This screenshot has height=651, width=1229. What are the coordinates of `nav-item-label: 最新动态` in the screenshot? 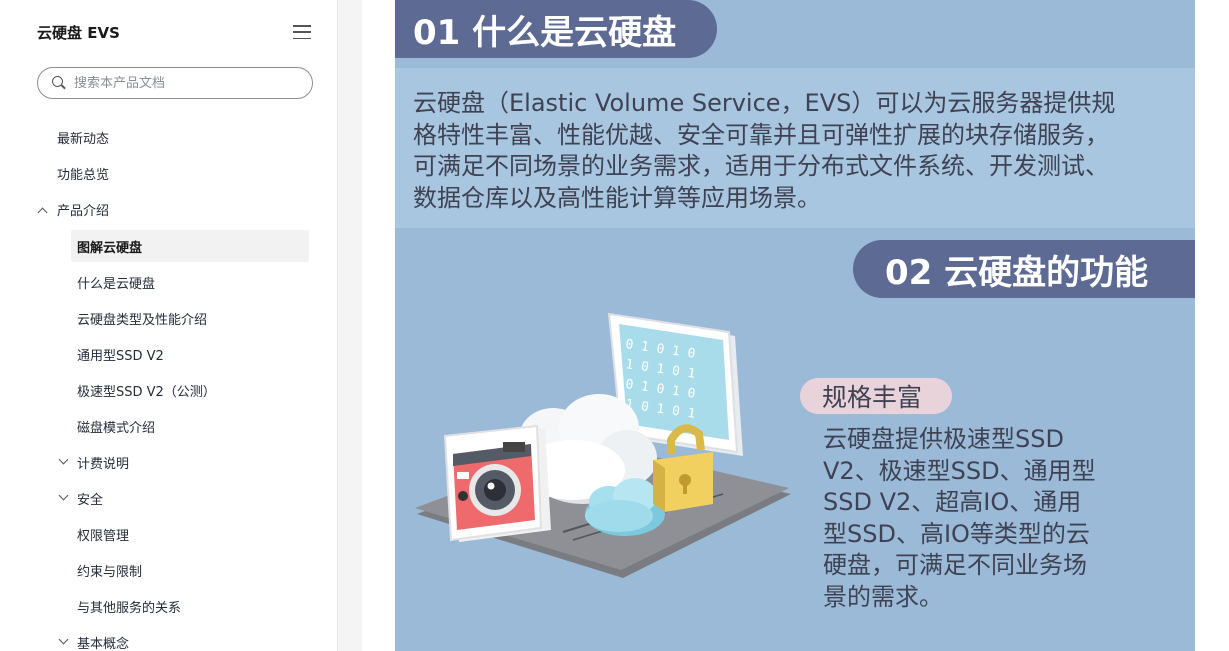 It's located at (83, 139).